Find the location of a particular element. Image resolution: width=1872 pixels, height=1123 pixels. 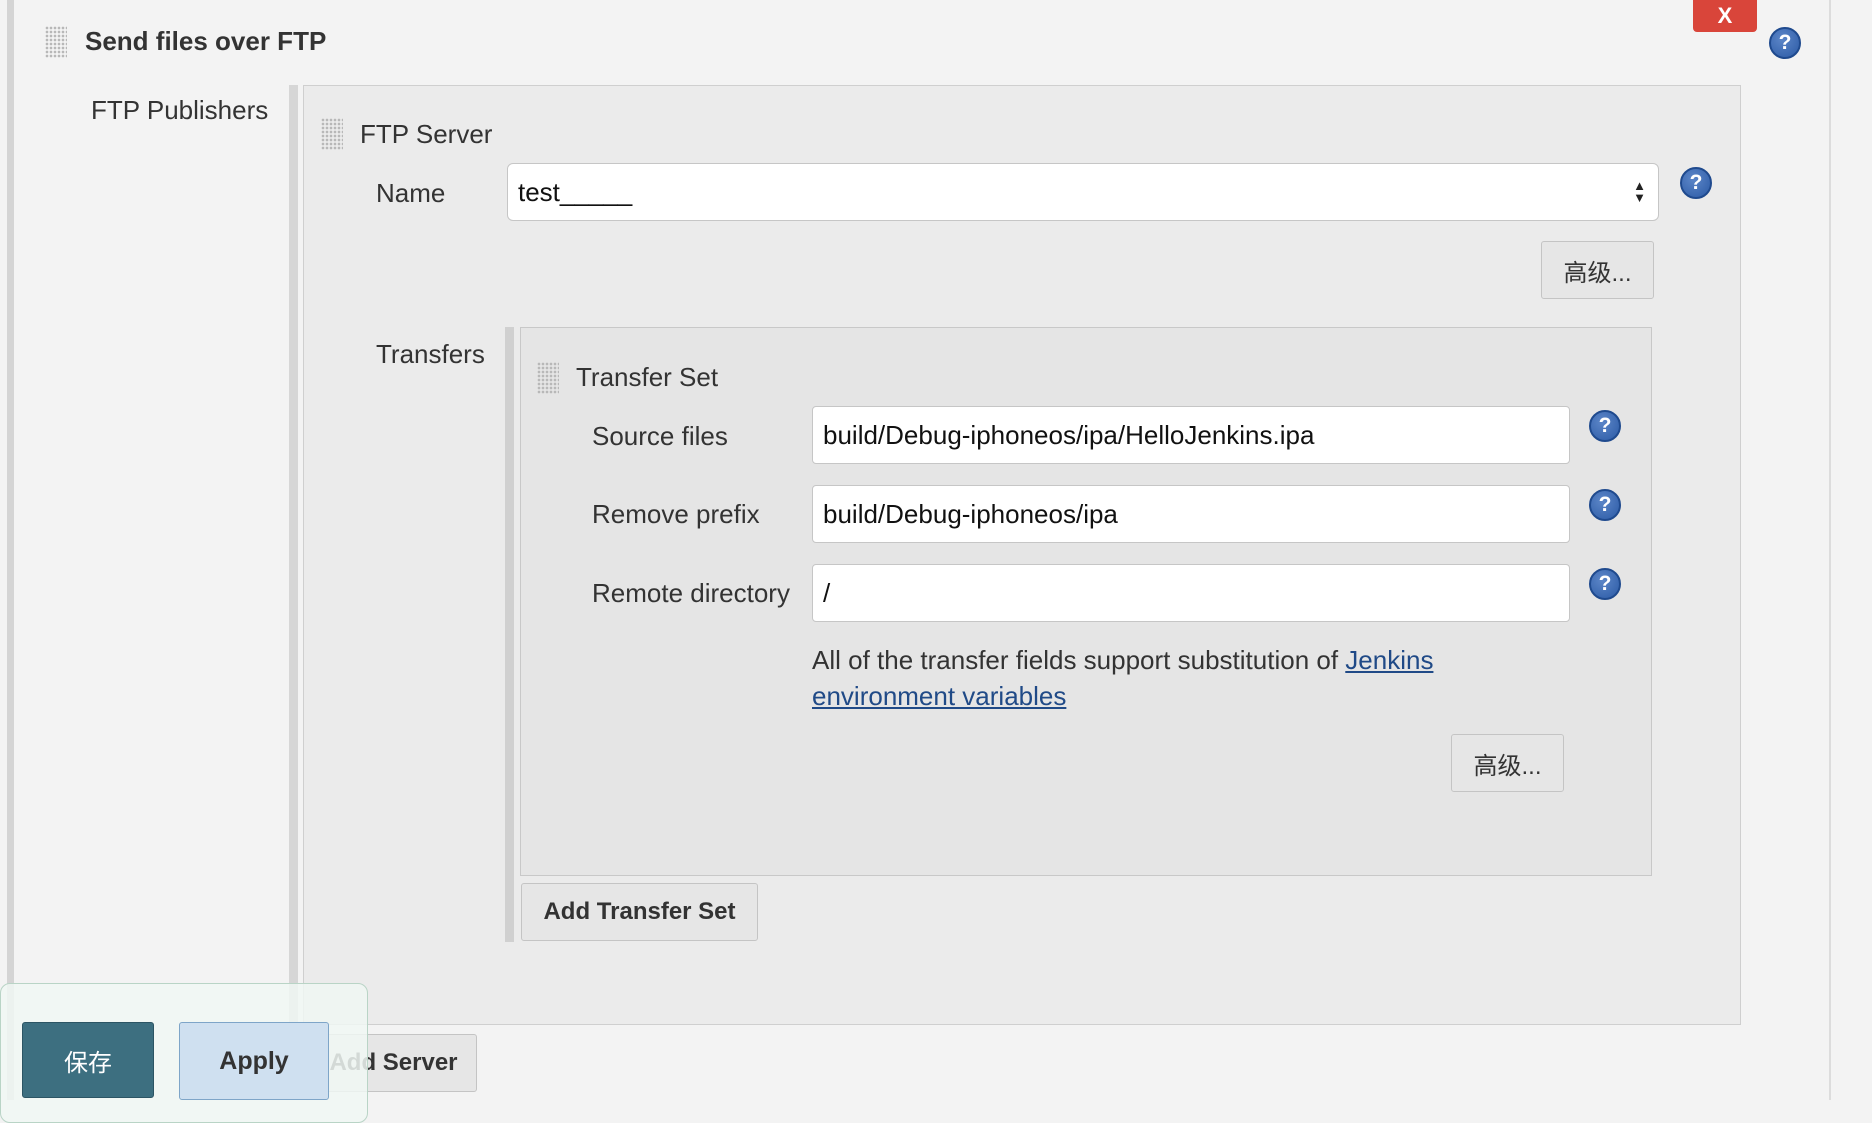

transfers-label: Transfers is located at coordinates (430, 354).